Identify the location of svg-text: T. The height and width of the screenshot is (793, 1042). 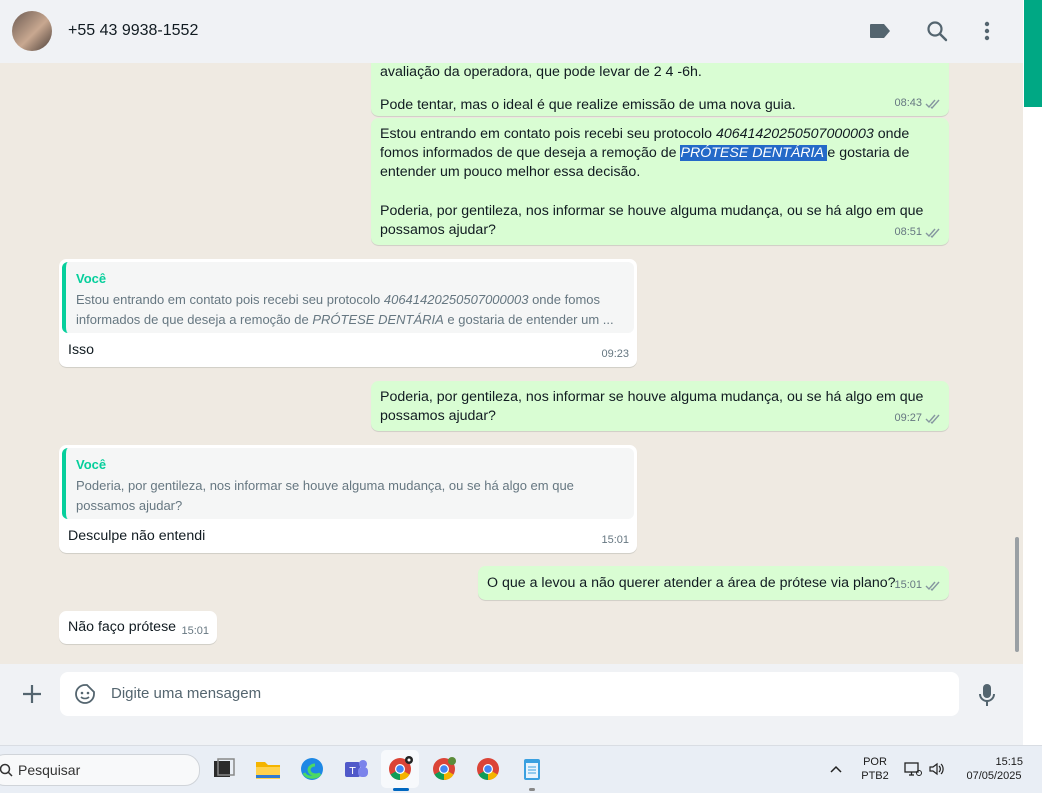
(352, 771).